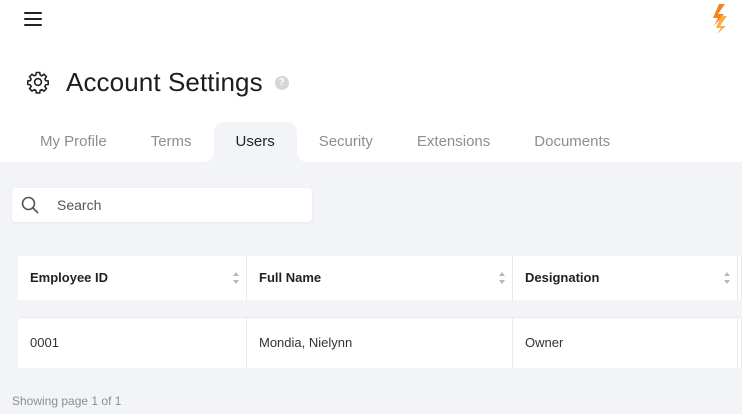  I want to click on cell-overflow, so click(740, 343).